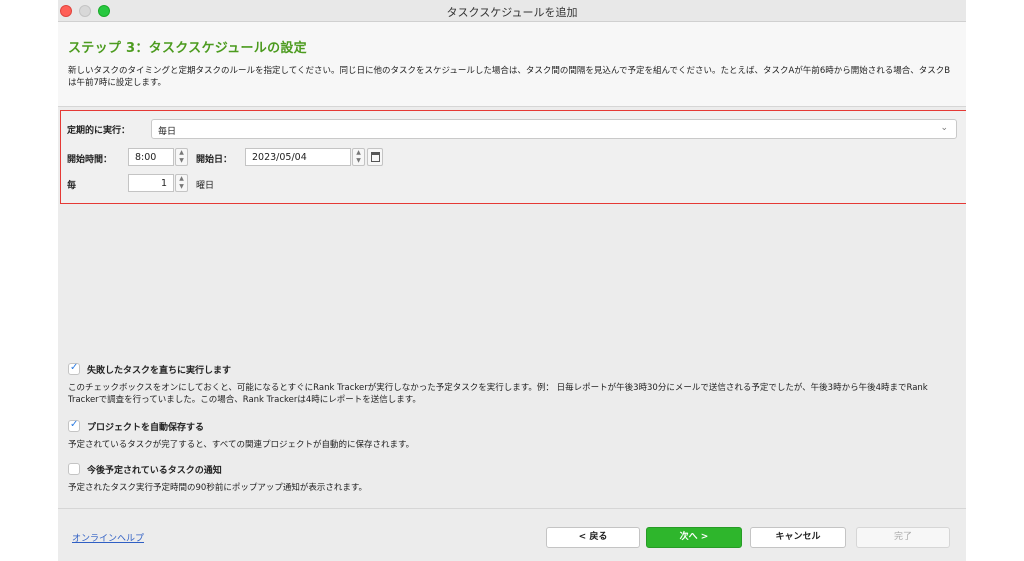  What do you see at coordinates (298, 157) in the screenshot?
I see `start-date-input: 2023/05/04` at bounding box center [298, 157].